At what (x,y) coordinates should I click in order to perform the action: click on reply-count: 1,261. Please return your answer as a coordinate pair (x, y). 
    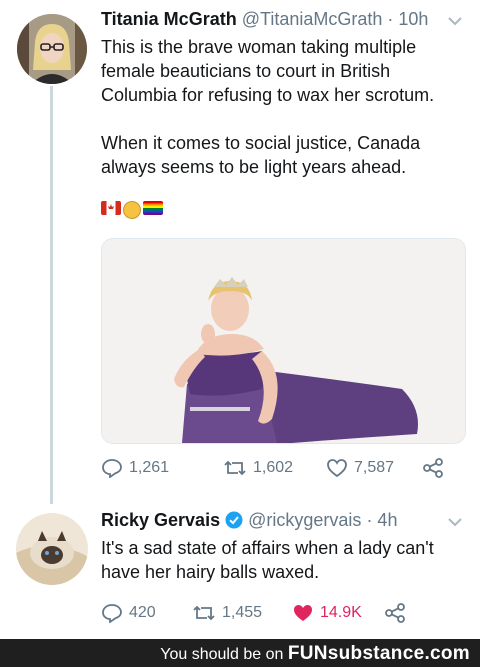
    Looking at the image, I should click on (149, 467).